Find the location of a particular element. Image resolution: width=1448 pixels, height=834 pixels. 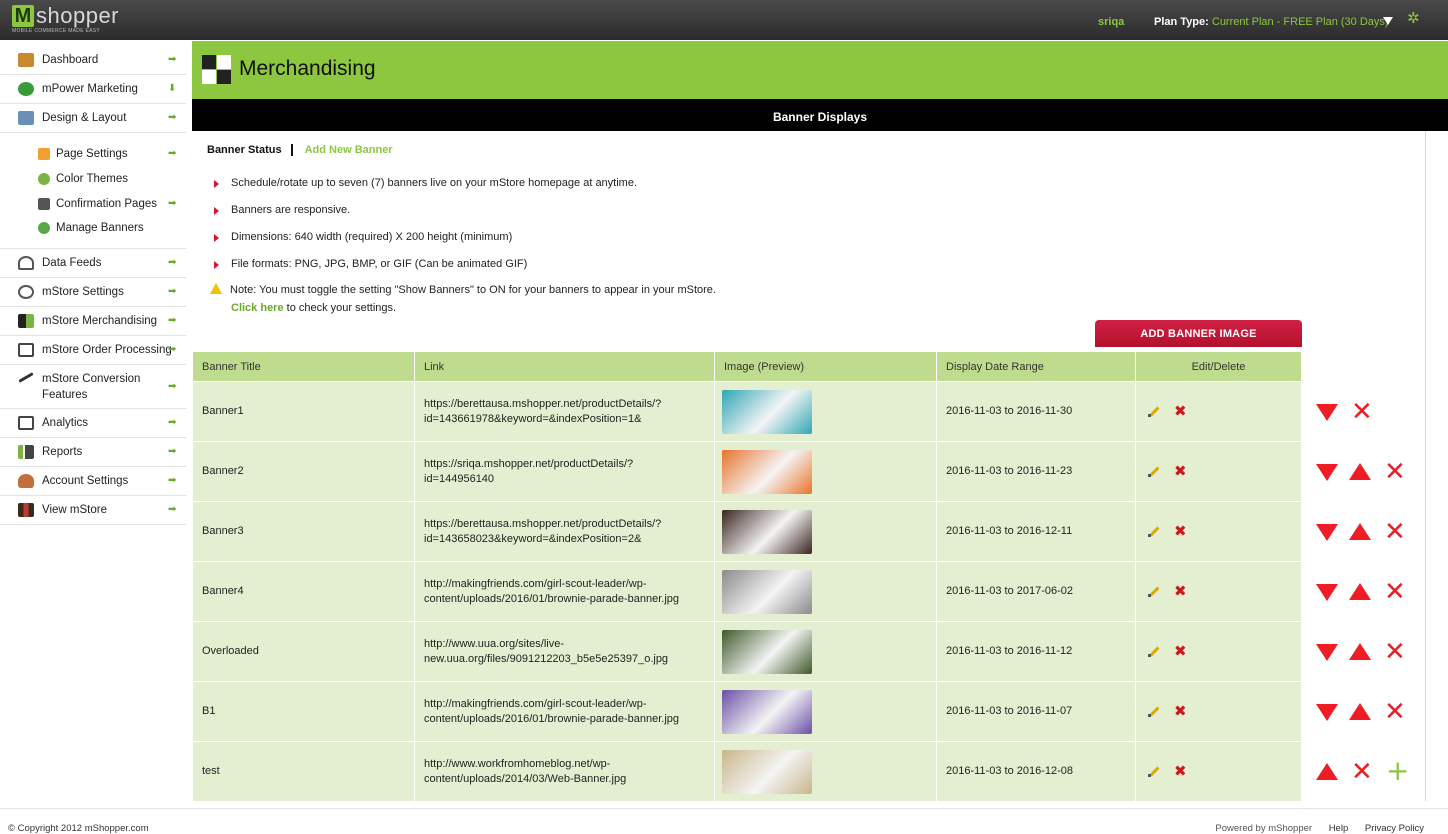

sidebar-subitem-confirmation-pages: Confirmation Pages ➡ is located at coordinates (93, 203).